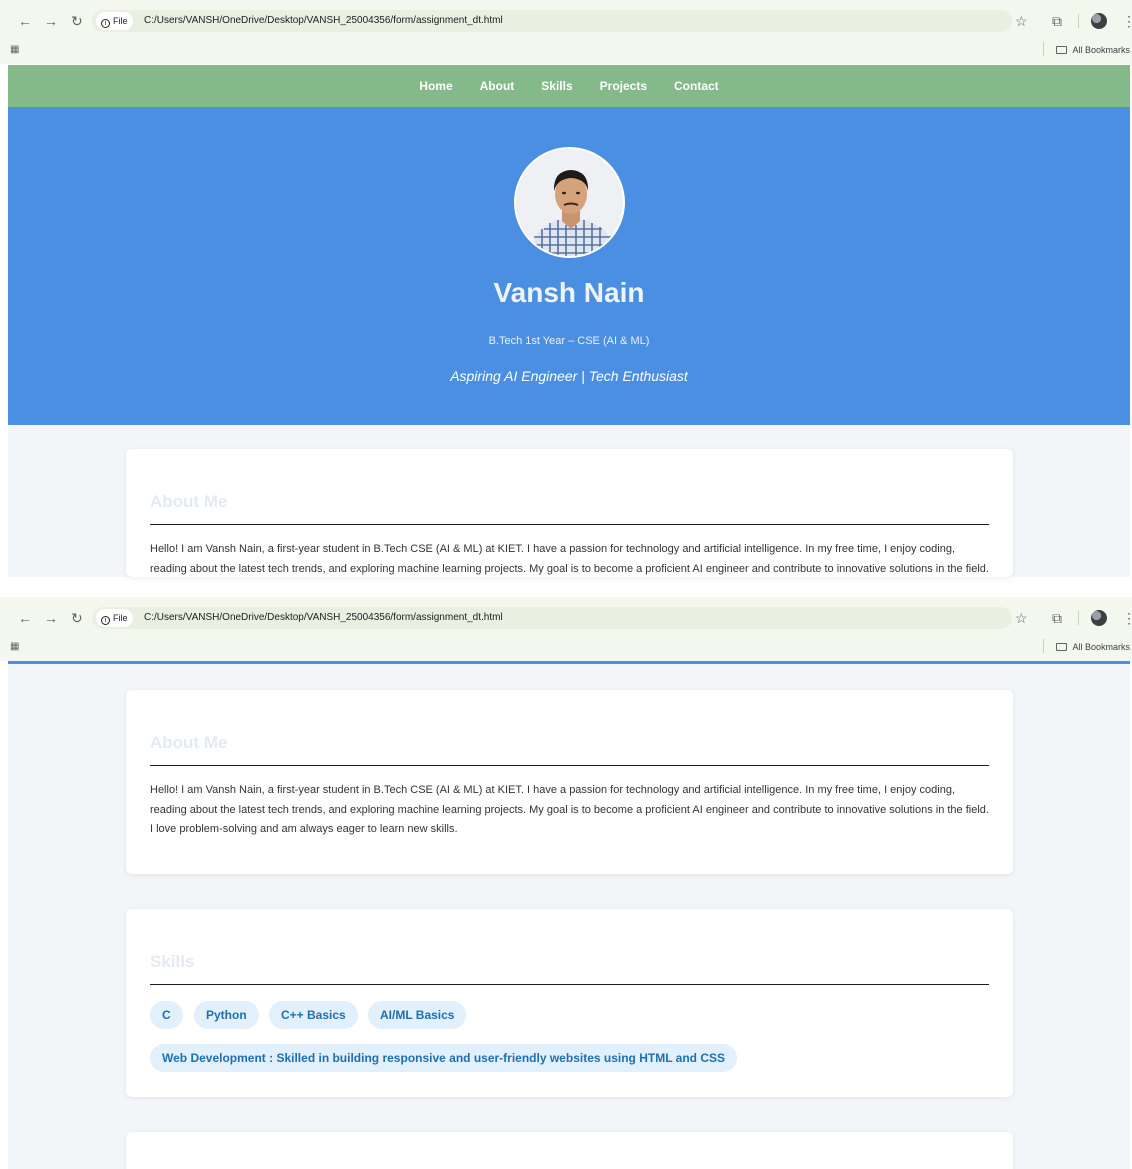 This screenshot has height=1169, width=1132. Describe the element at coordinates (313, 1015) in the screenshot. I see `skill-pill-cpp: C++ Basics` at that location.